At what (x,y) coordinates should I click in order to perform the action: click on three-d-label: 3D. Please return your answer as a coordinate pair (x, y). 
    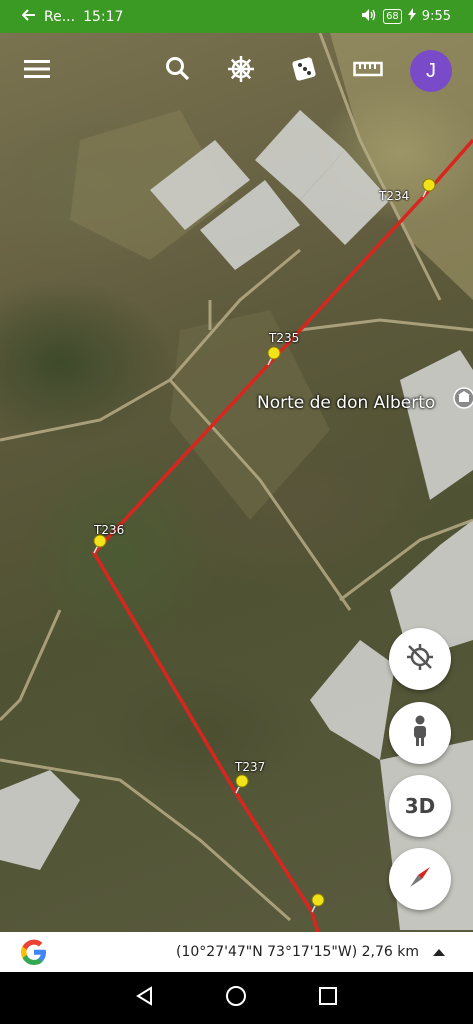
    Looking at the image, I should click on (420, 806).